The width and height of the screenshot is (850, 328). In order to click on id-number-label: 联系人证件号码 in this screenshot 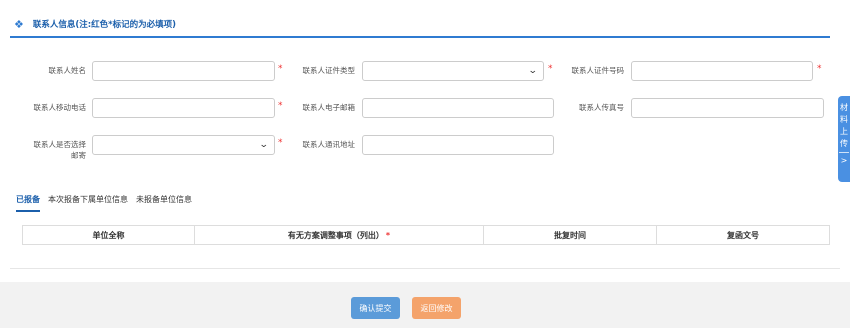, I will do `click(598, 70)`.